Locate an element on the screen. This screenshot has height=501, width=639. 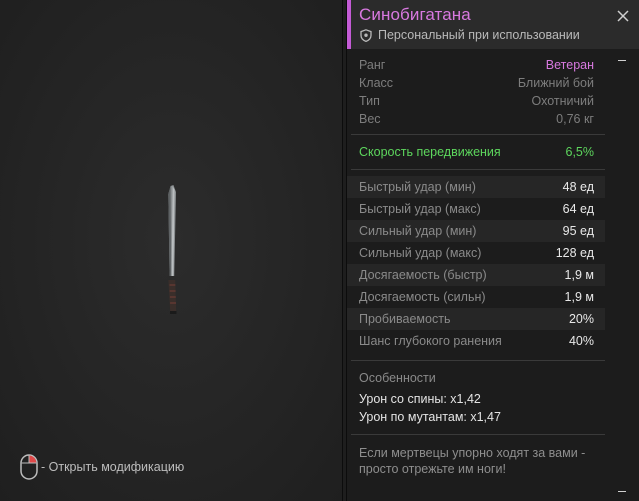
property-row: Тип Охотничий is located at coordinates (476, 103).